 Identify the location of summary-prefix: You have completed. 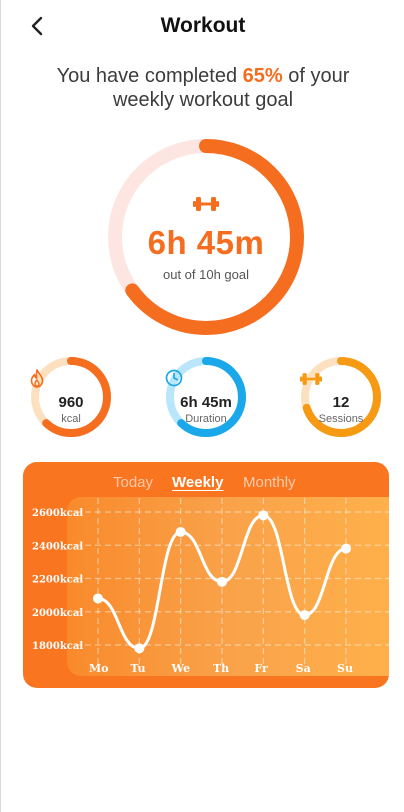
(149, 76).